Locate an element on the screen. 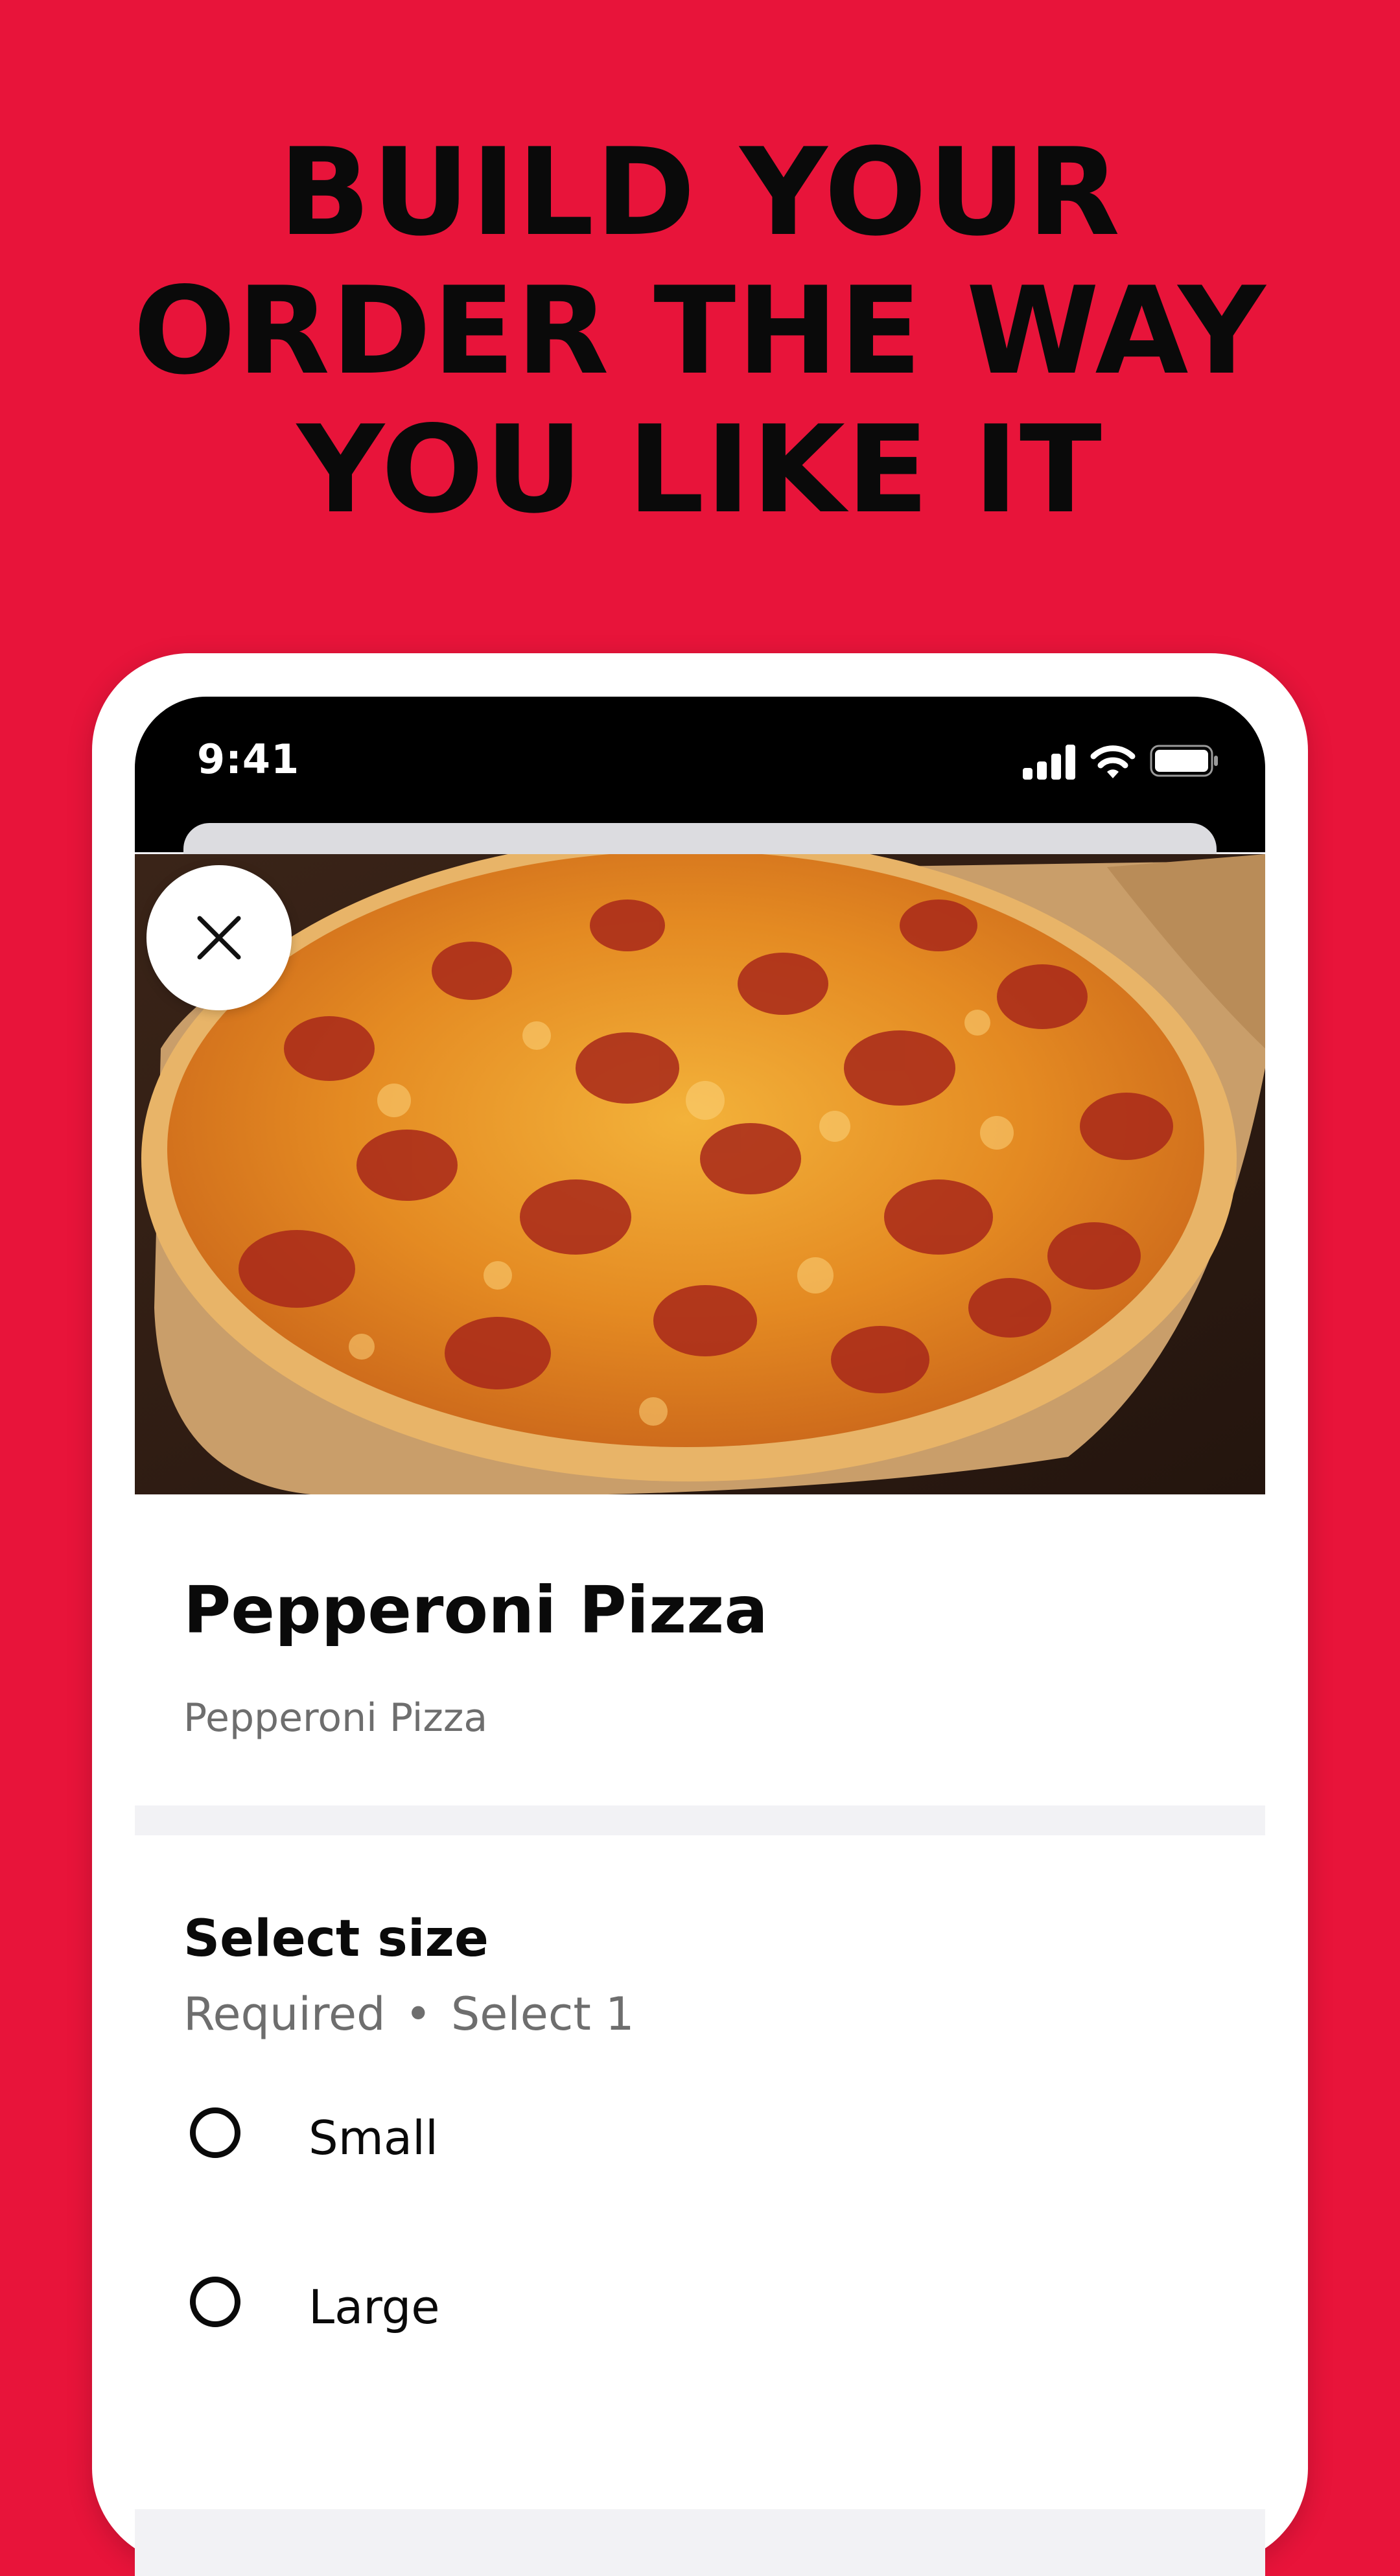 The height and width of the screenshot is (2576, 1400). radio-button-large is located at coordinates (215, 2302).